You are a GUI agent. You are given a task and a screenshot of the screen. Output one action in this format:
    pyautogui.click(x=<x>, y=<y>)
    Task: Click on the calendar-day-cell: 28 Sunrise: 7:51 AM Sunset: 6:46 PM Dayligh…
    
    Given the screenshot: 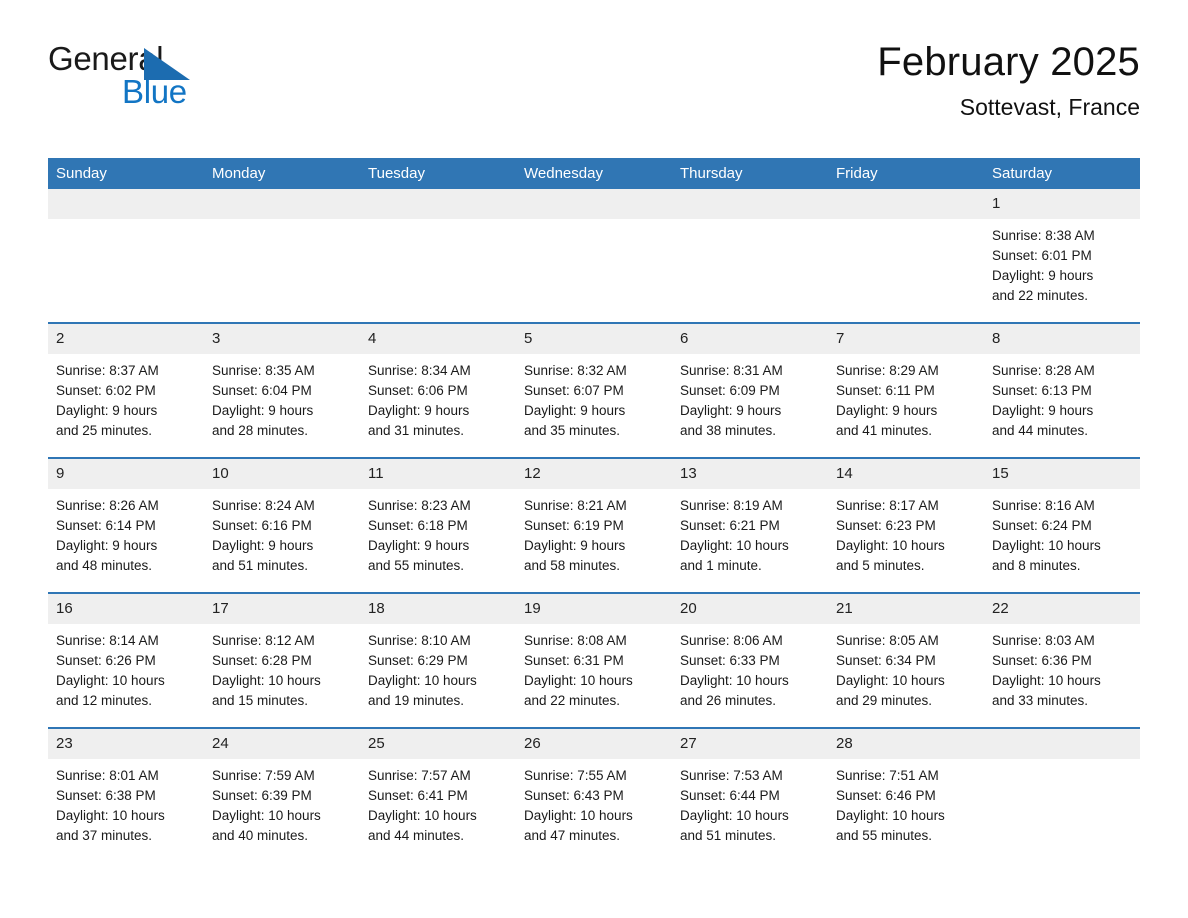 What is the action you would take?
    pyautogui.click(x=906, y=794)
    